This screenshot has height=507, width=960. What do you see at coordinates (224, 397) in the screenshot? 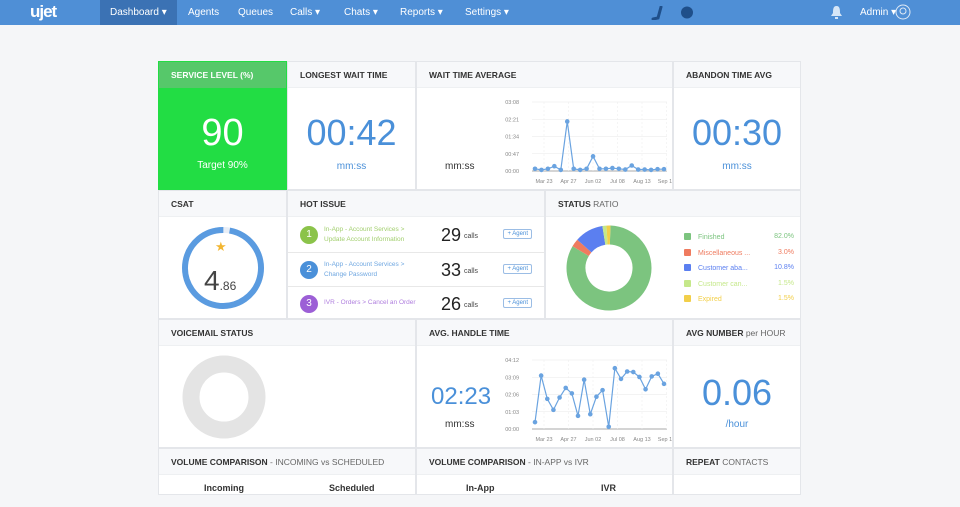
I see `voicemail-ring` at bounding box center [224, 397].